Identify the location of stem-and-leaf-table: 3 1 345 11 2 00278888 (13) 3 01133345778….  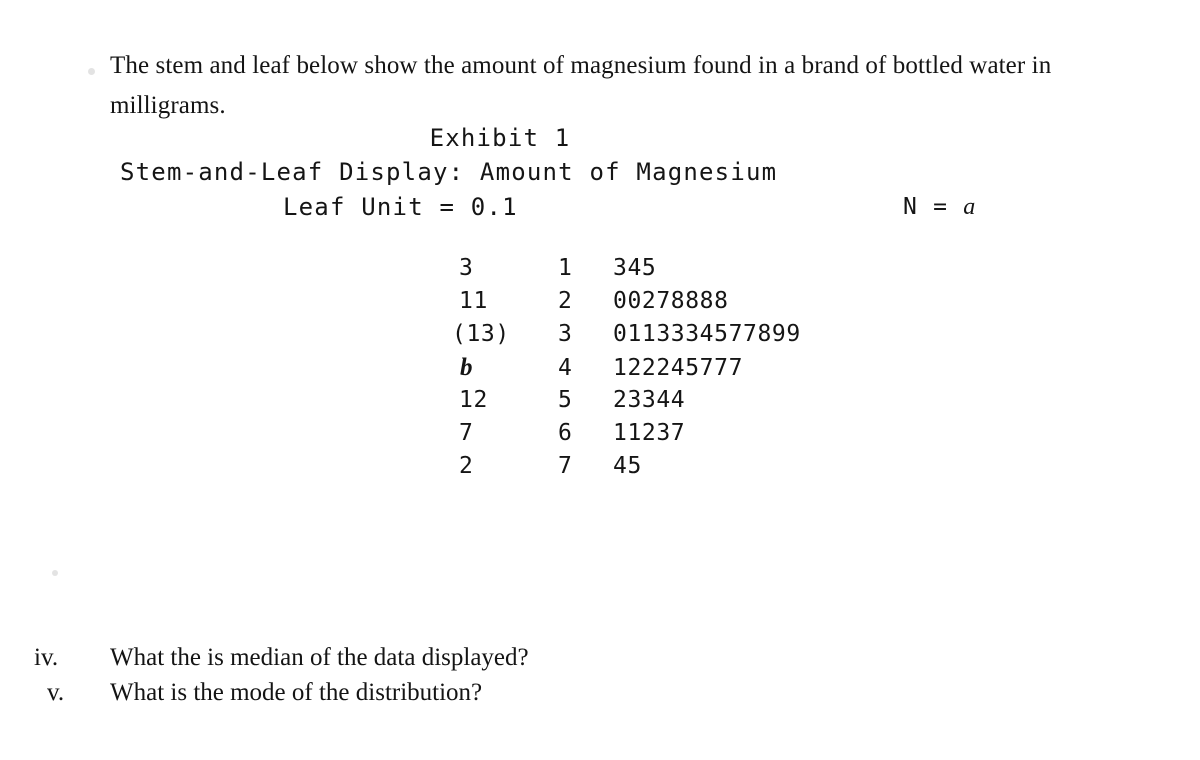
(620, 370).